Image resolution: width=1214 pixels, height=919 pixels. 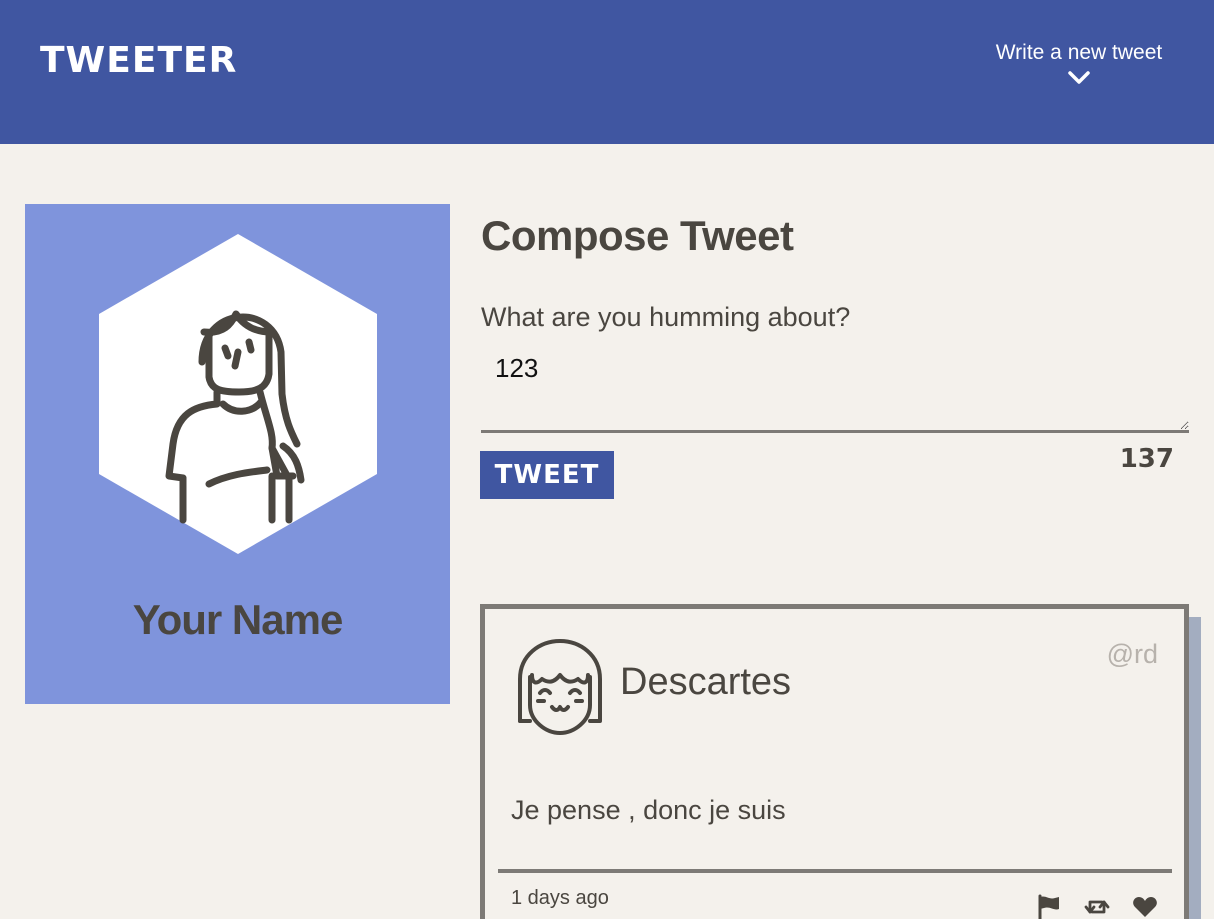 I want to click on chevron-down-icon, so click(x=1079, y=78).